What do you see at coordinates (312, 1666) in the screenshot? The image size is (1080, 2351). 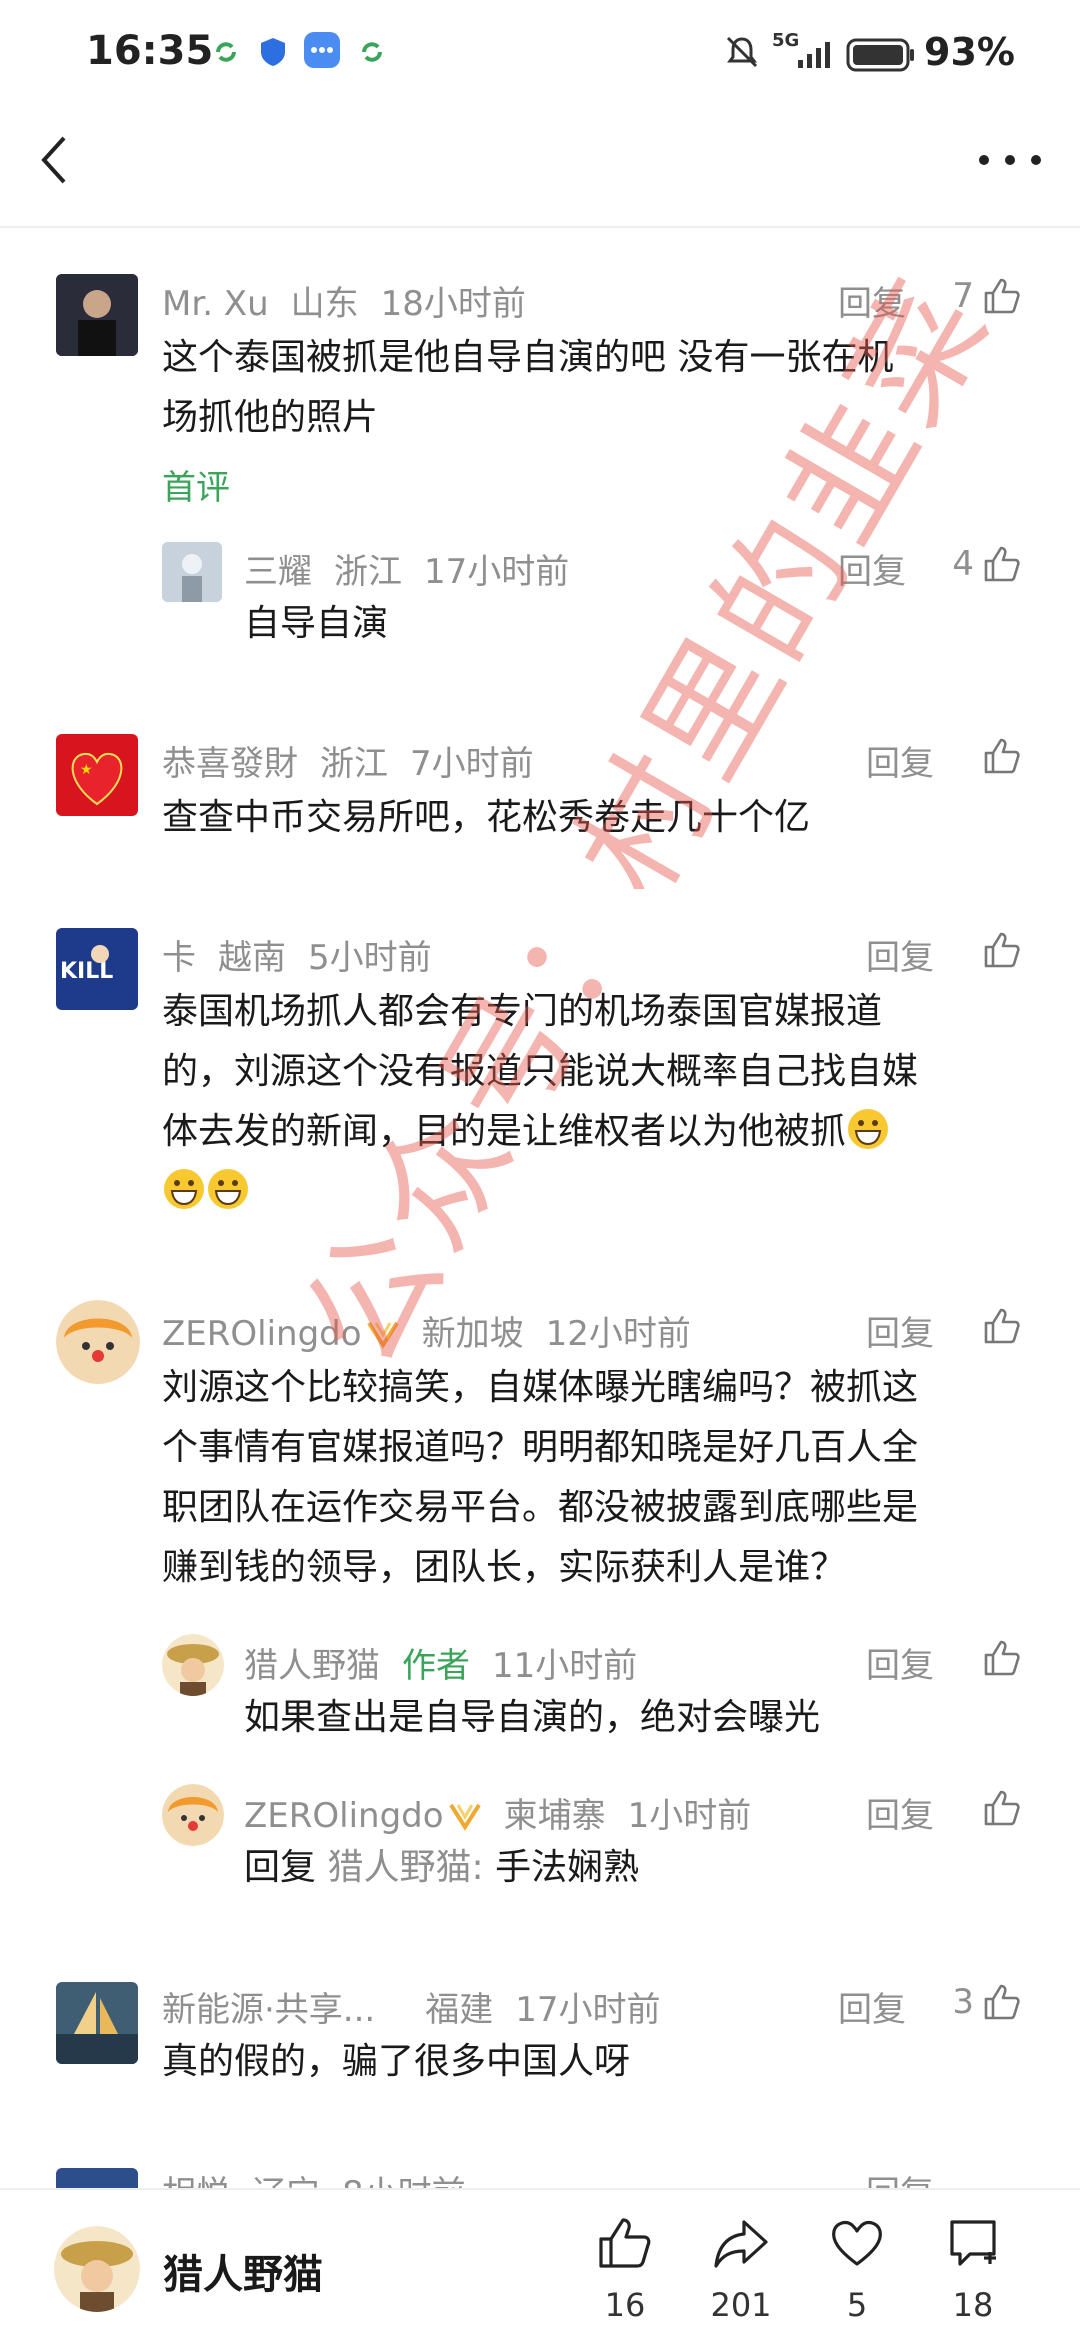 I see `reply-username: 猎人野猫` at bounding box center [312, 1666].